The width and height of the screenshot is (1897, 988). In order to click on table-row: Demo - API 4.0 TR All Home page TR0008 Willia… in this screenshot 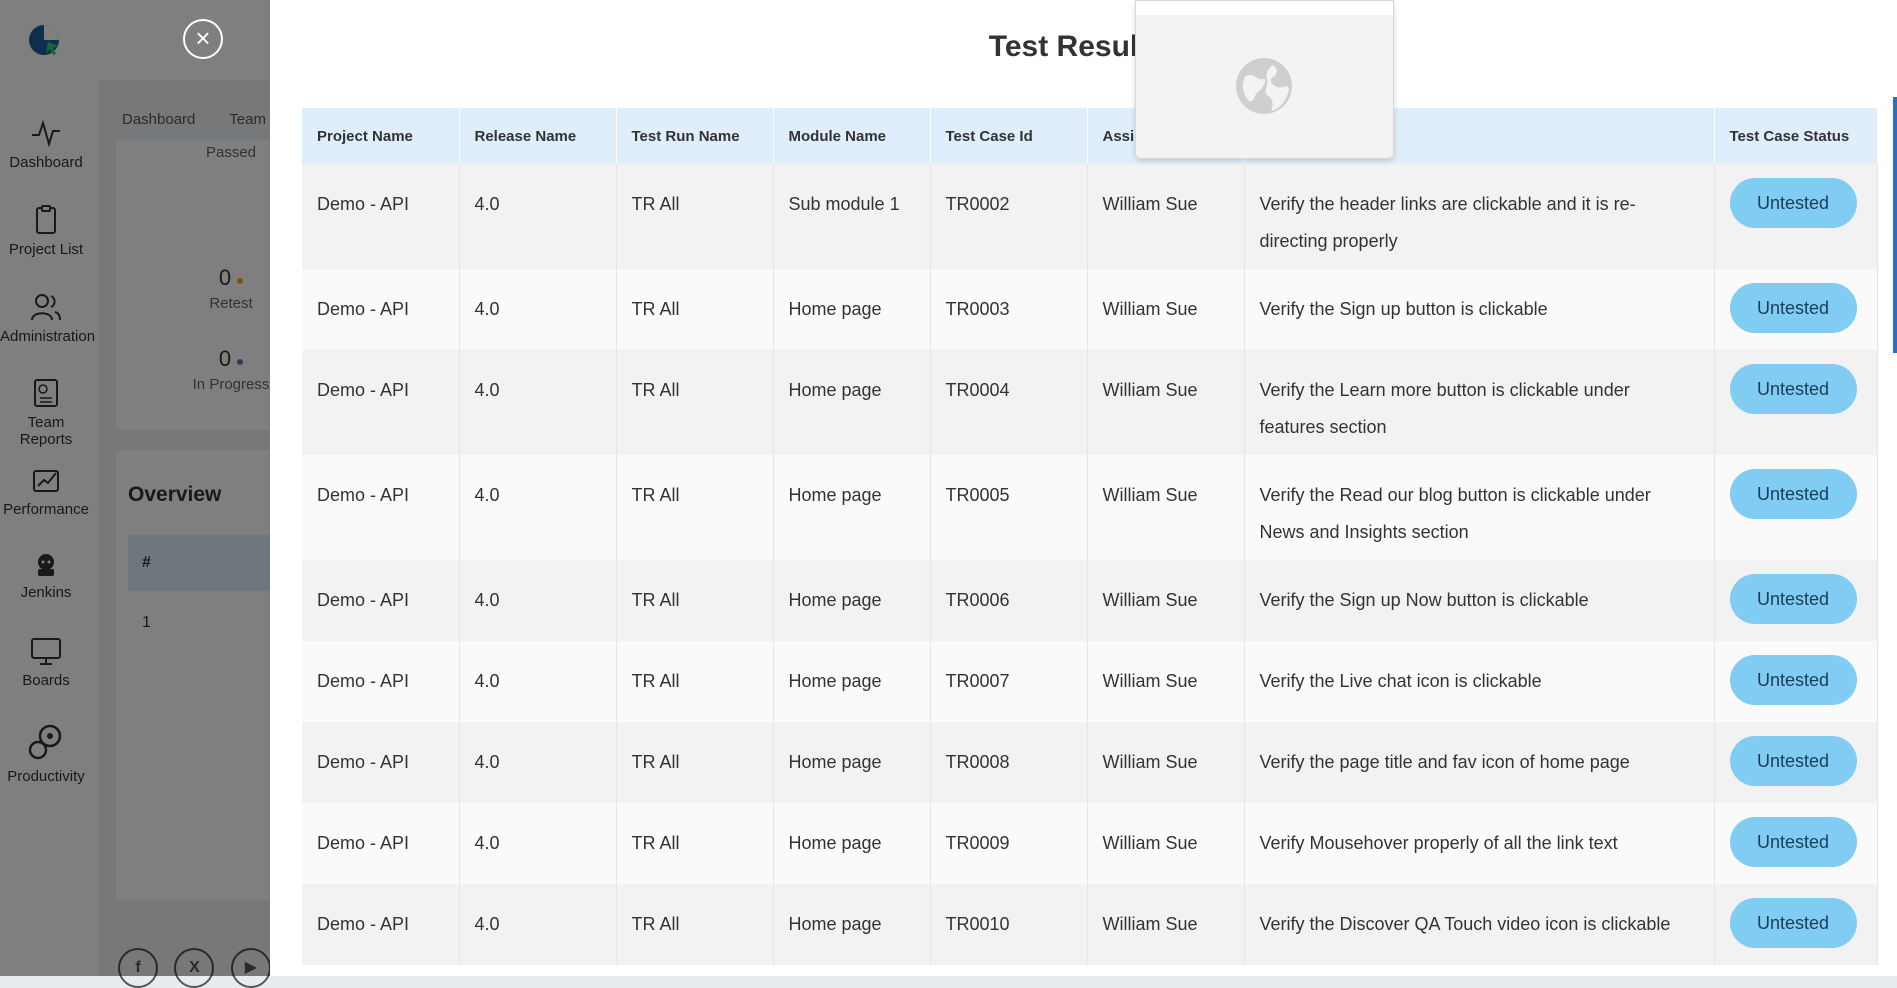, I will do `click(1090, 762)`.